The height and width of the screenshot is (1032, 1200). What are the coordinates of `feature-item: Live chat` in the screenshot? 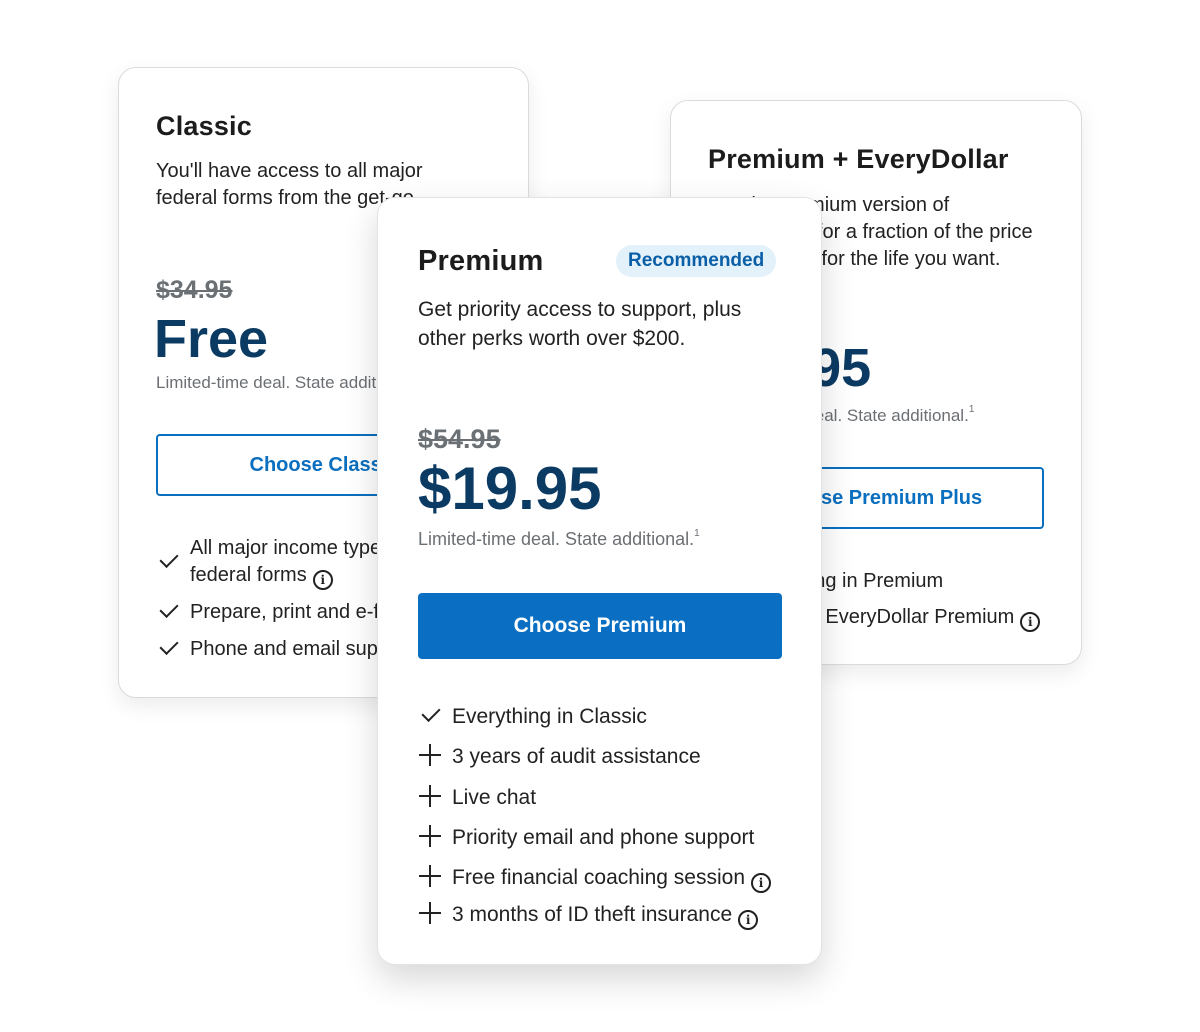 It's located at (477, 797).